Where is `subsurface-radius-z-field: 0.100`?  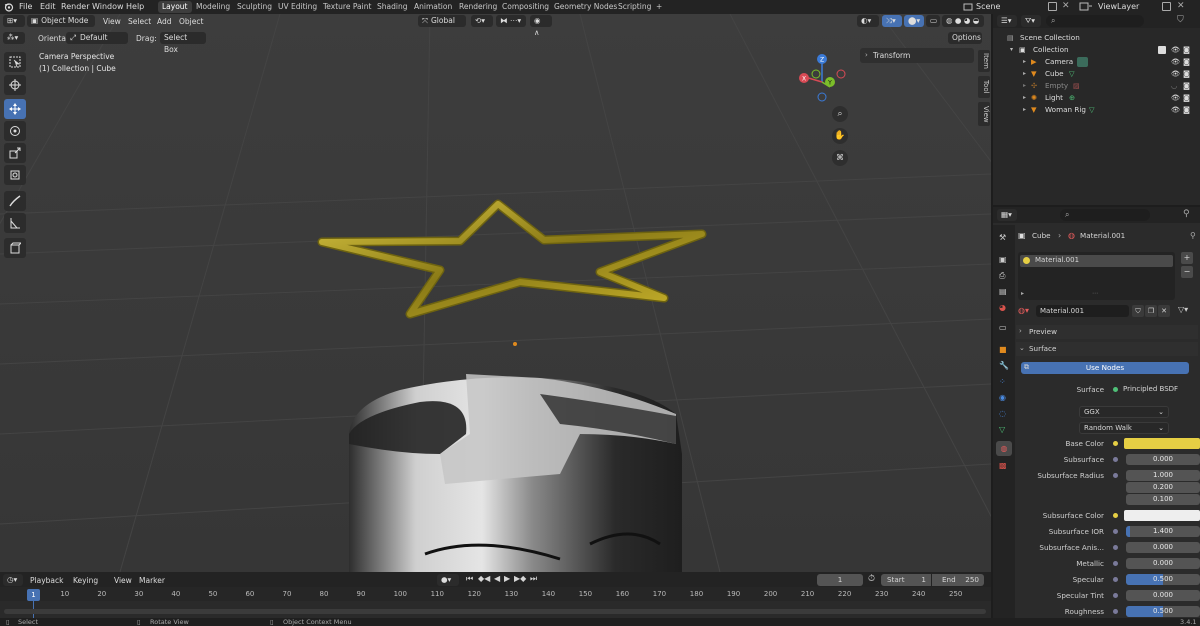
subsurface-radius-z-field: 0.100 is located at coordinates (1163, 499).